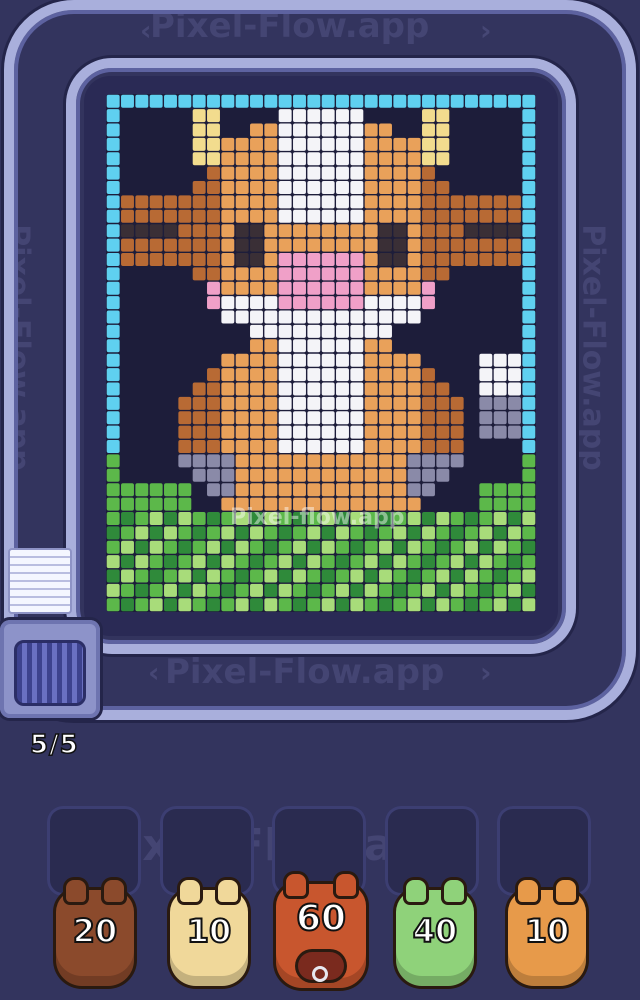  I want to click on ear-icon, so click(566, 891).